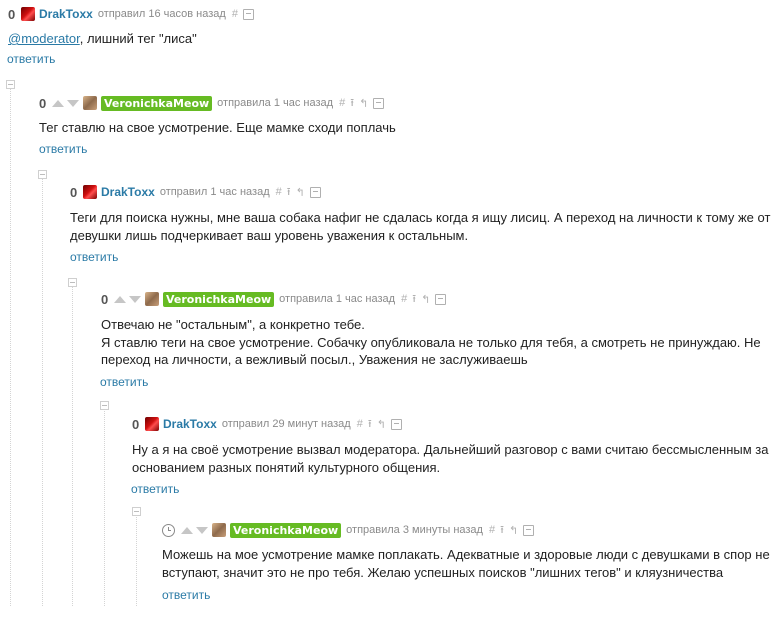  I want to click on comment-body: @moderator, лишний тег "лиса", so click(102, 39).